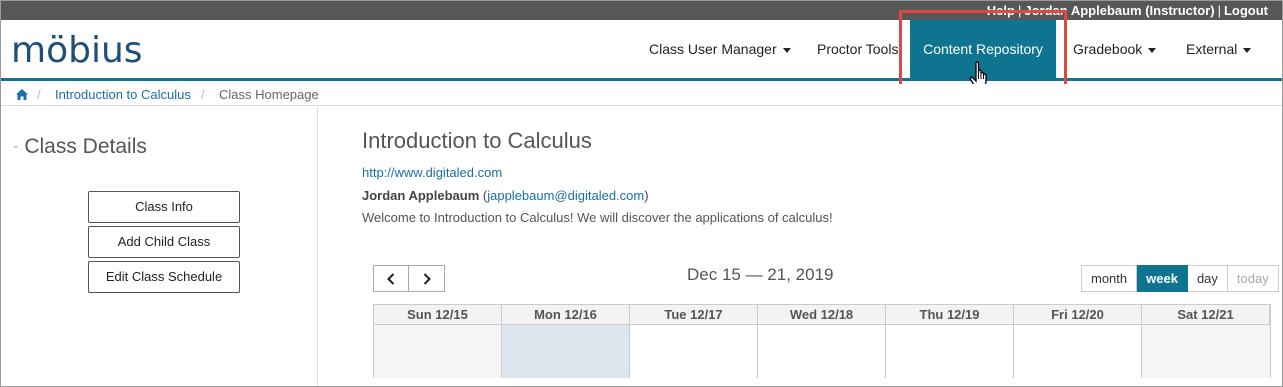 This screenshot has width=1283, height=387. What do you see at coordinates (1212, 49) in the screenshot?
I see `nav-label: External` at bounding box center [1212, 49].